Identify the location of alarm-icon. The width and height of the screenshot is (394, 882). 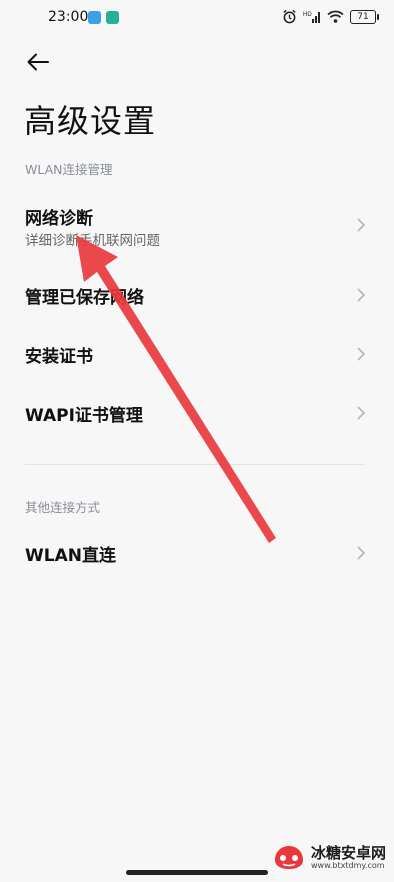
(289, 16).